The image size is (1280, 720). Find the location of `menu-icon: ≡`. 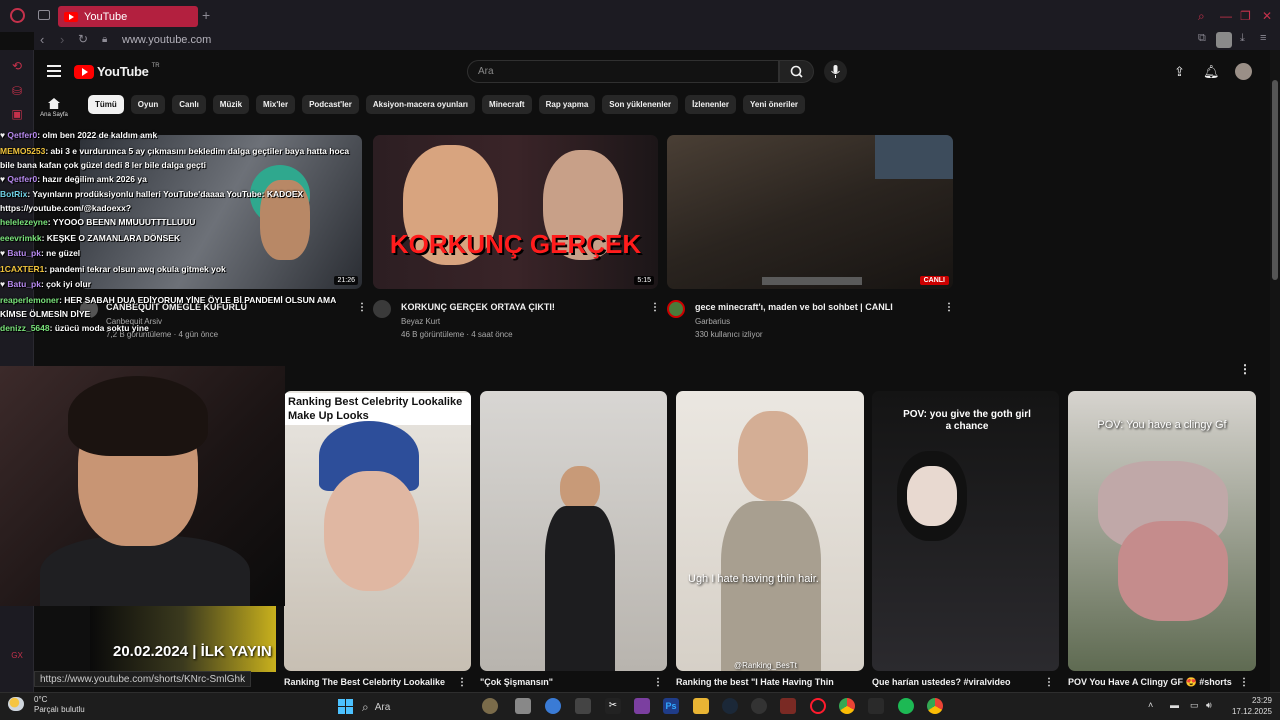

menu-icon: ≡ is located at coordinates (1263, 38).